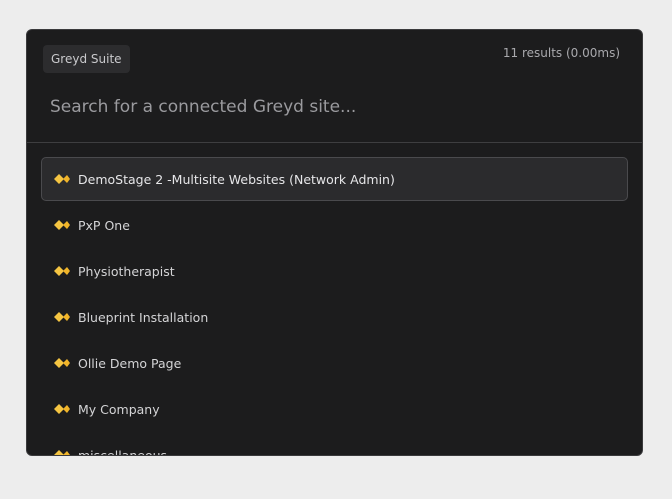  Describe the element at coordinates (334, 409) in the screenshot. I see `site-item: My Company` at that location.